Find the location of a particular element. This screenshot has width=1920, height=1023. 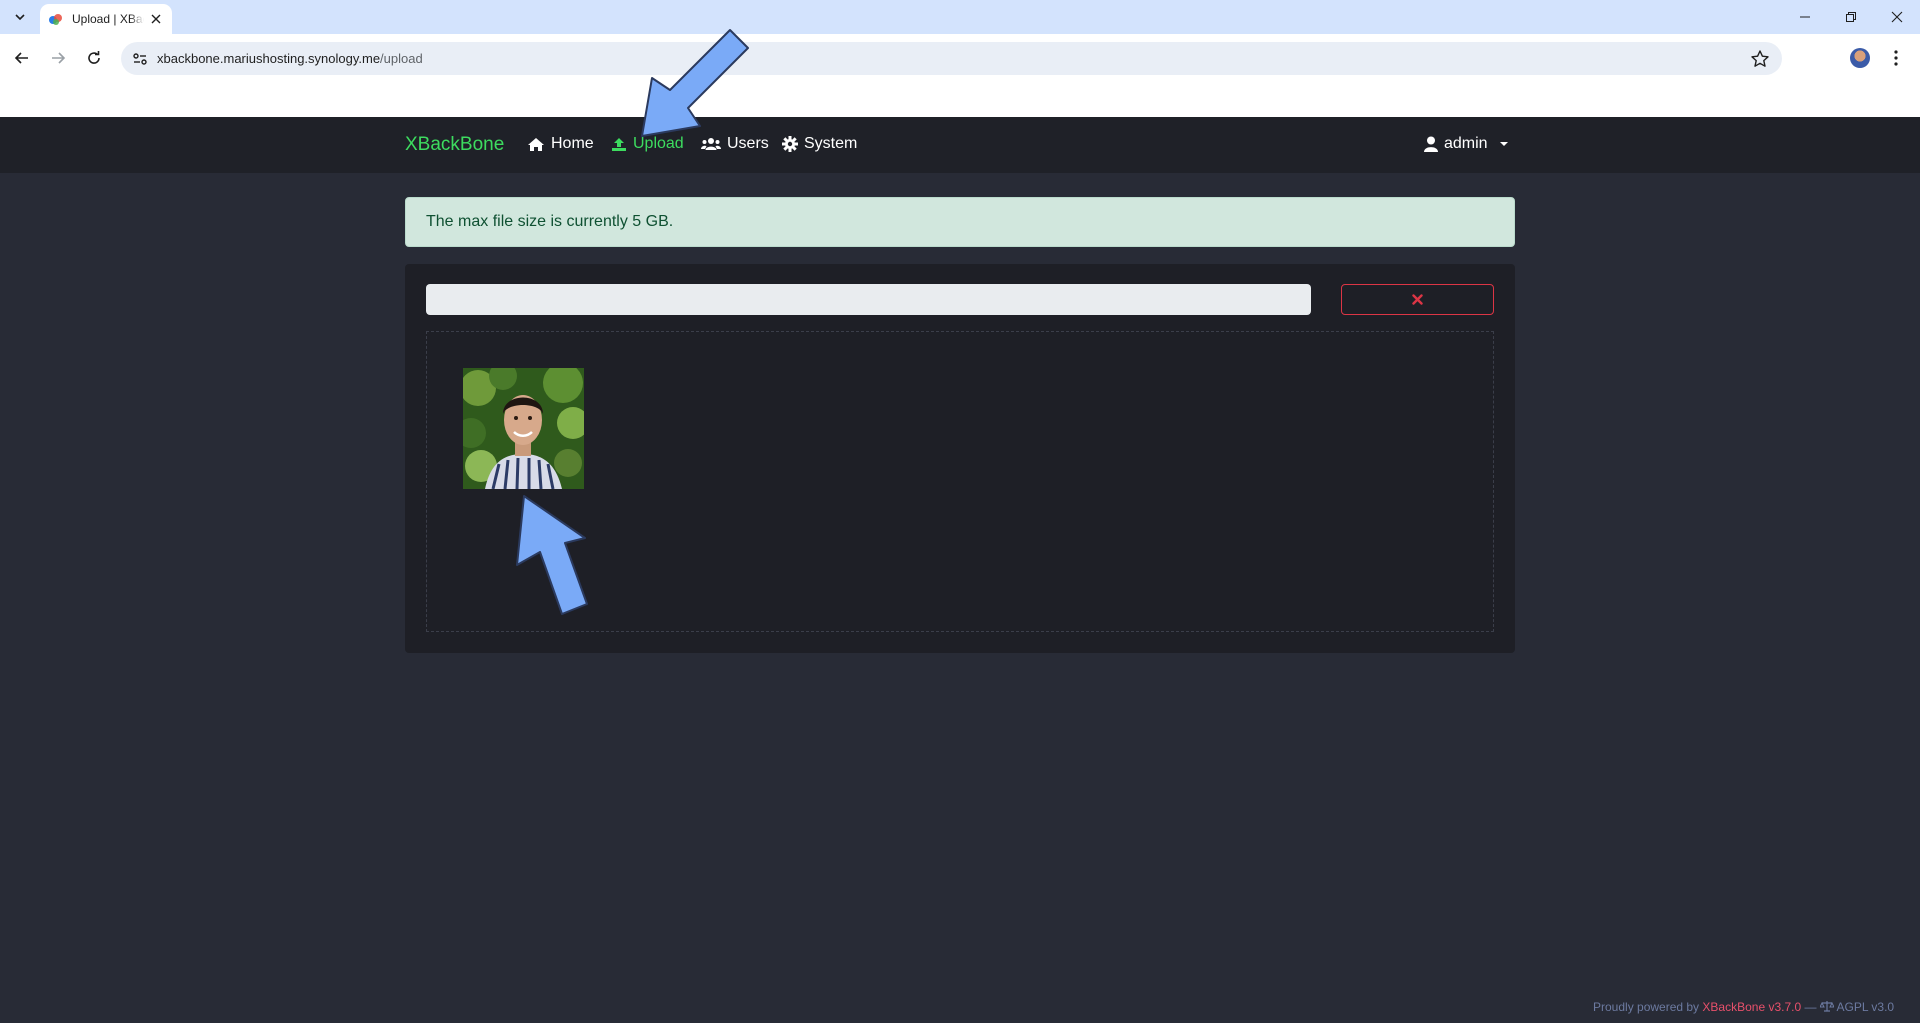

minimize-icon is located at coordinates (1805, 17).